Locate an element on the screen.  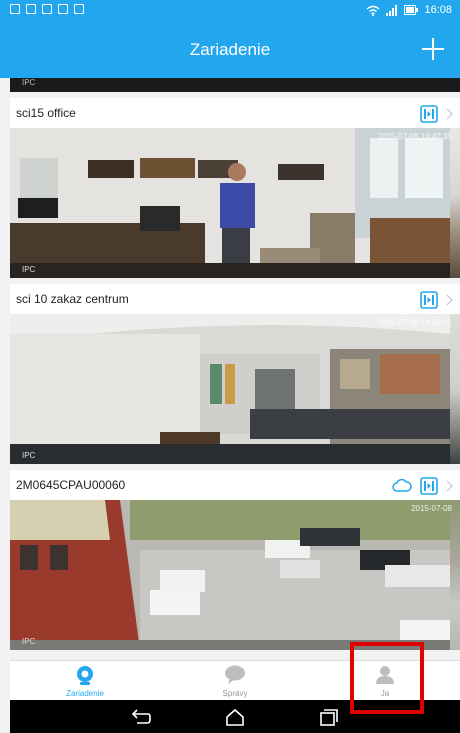
tab-messages: Správy is located at coordinates (235, 681).